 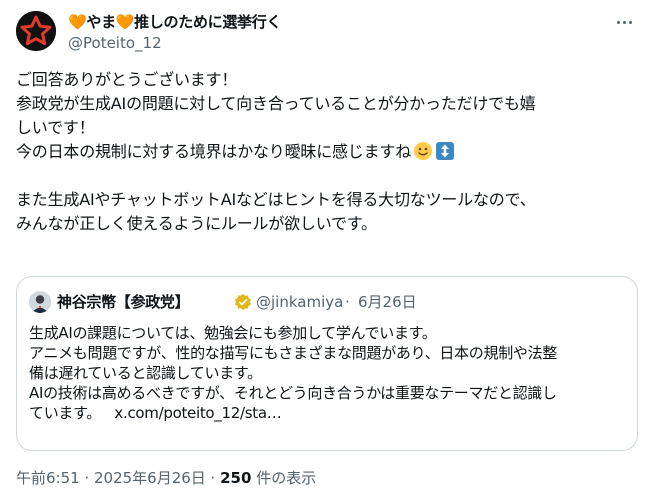 I want to click on quoted-line: AIの技術は高めるべきですが、それとどう向き合うかは重要なテーマだと認識し, so click(x=293, y=393).